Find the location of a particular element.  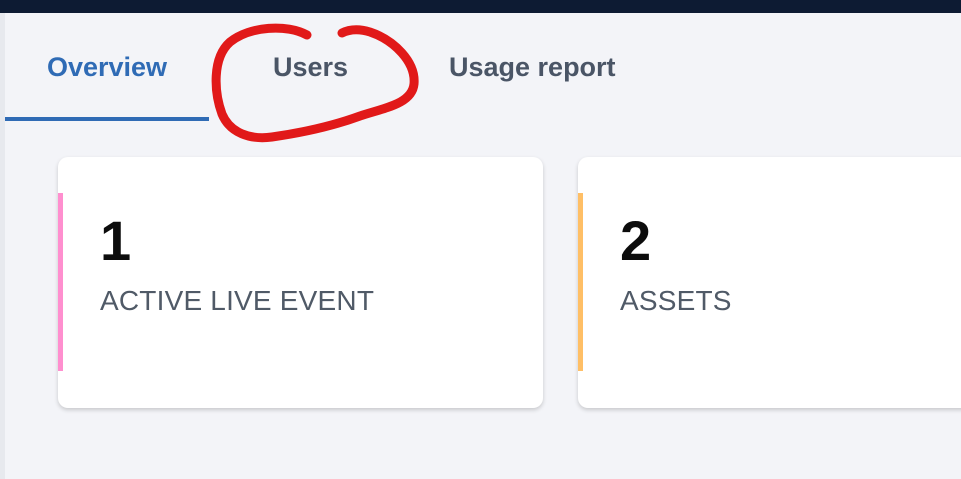

stat-label: ACTIVE LIVE EVENT is located at coordinates (237, 300).